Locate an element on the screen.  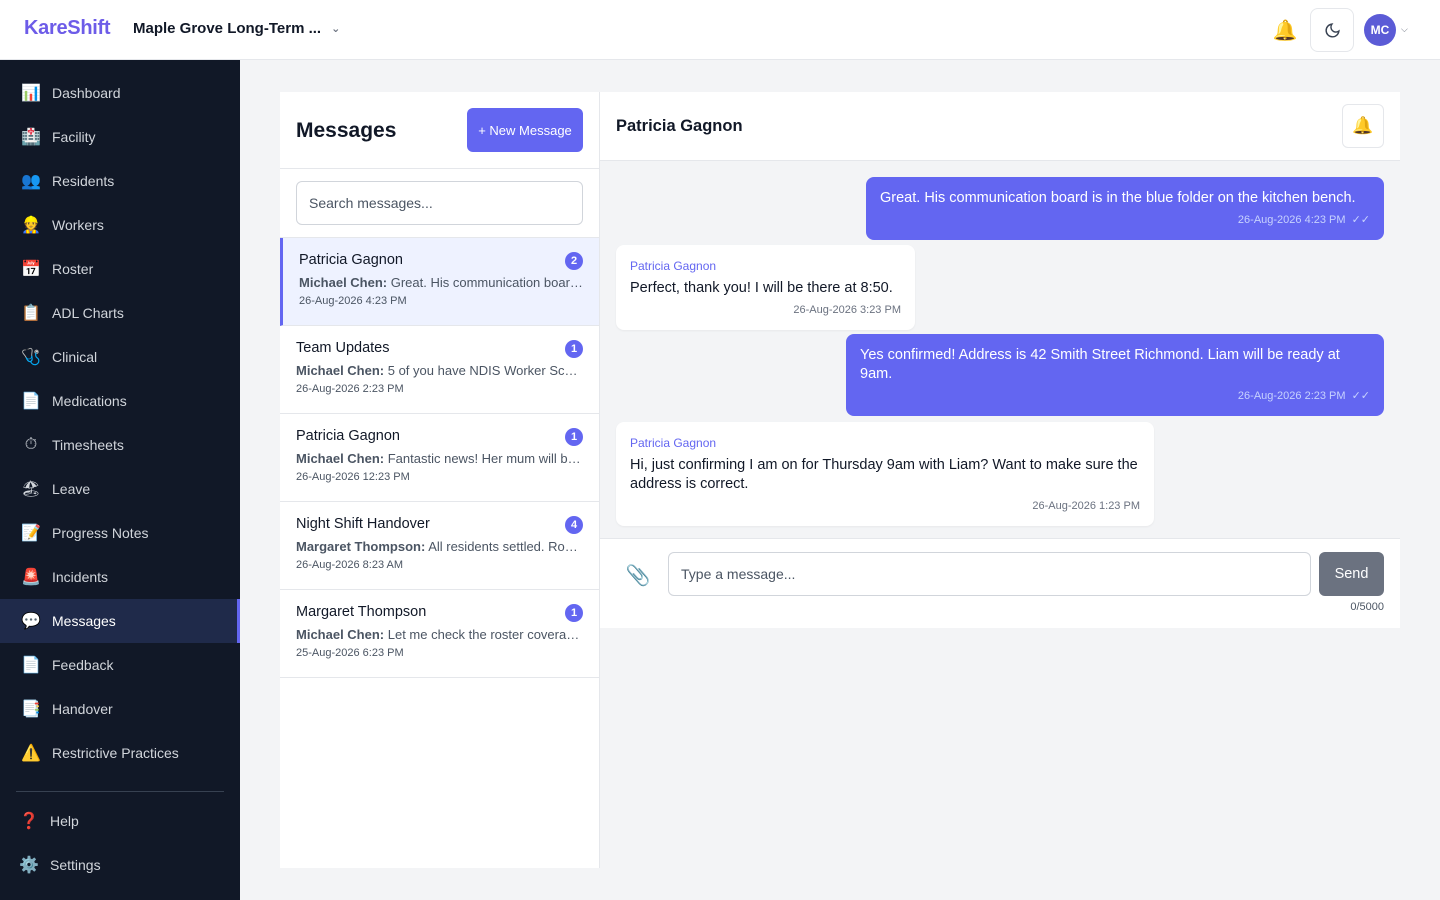
help-icon: ❓ is located at coordinates (29, 821).